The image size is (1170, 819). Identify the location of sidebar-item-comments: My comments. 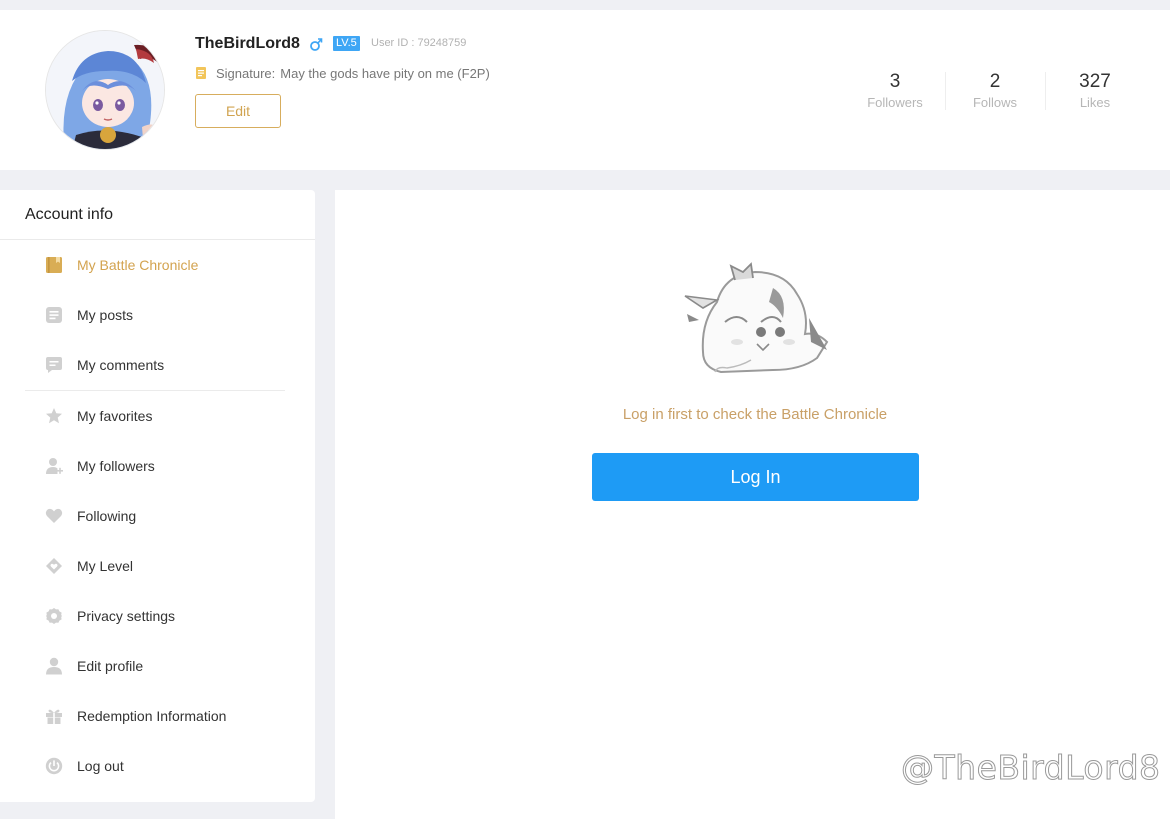
(157, 365).